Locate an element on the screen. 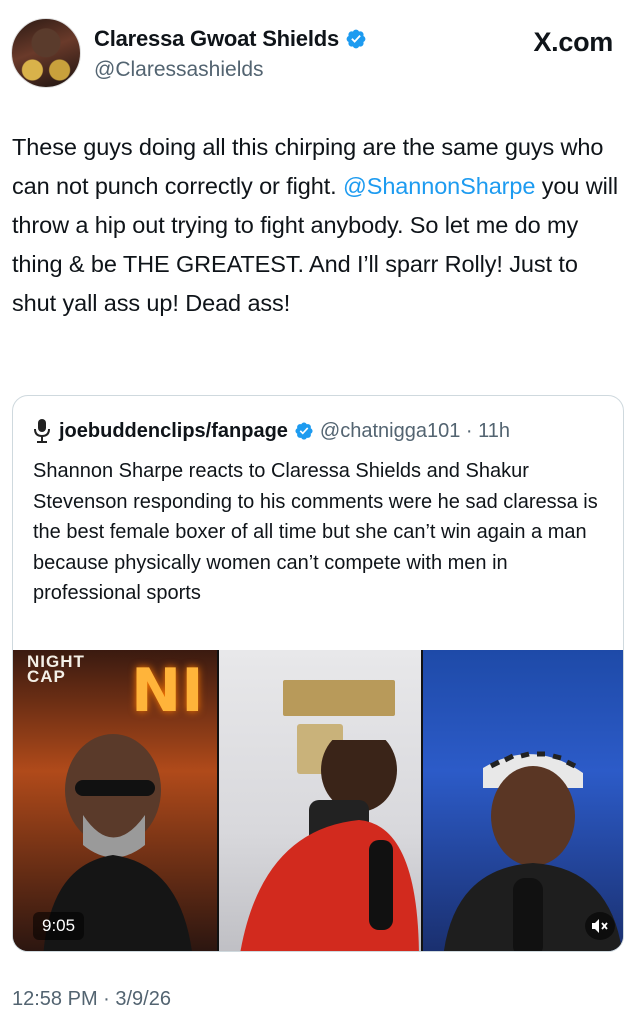  quoted-display-name: joebuddenclips/fanpage is located at coordinates (173, 431).